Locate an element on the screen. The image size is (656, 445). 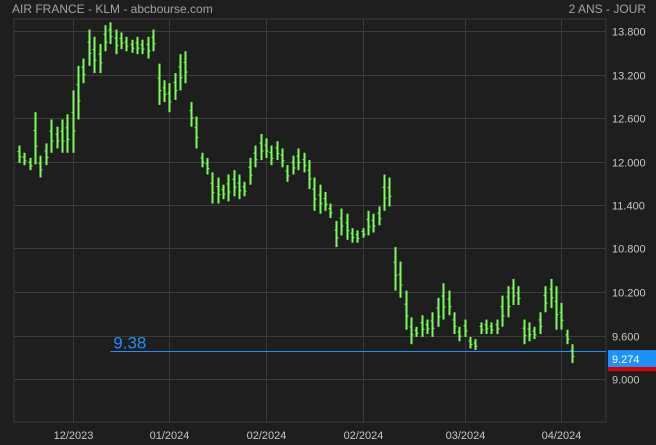
y-tick-label: 12.600 is located at coordinates (629, 120).